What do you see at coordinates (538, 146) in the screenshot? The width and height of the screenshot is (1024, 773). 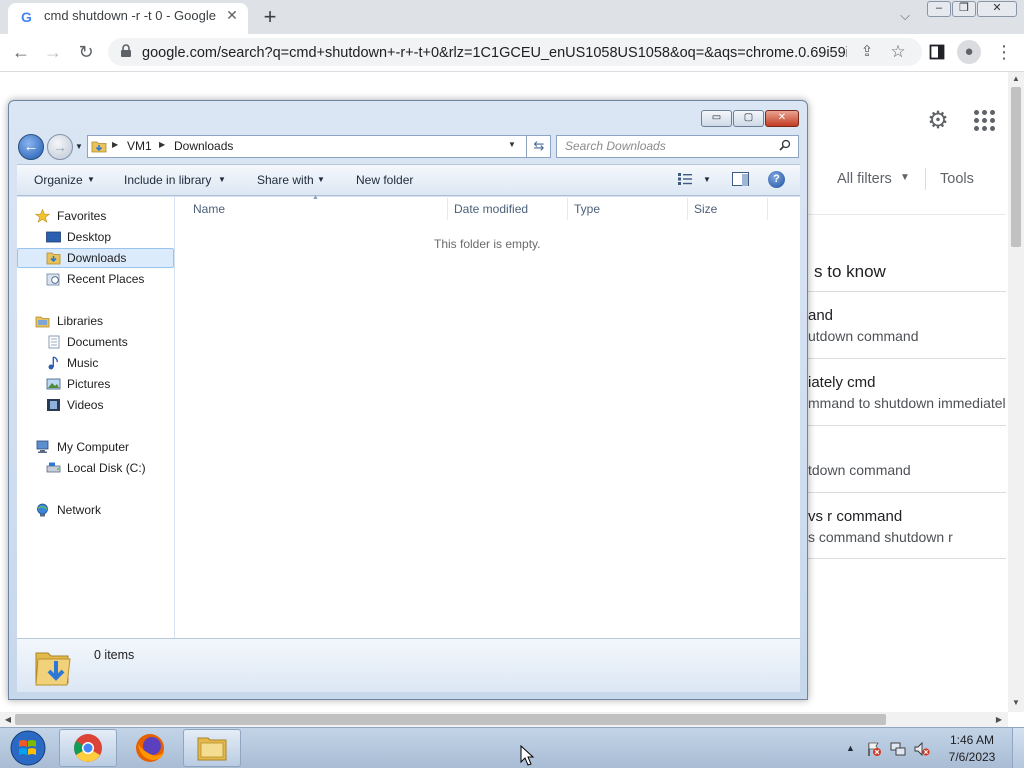 I see `refresh-icon: ⇆` at bounding box center [538, 146].